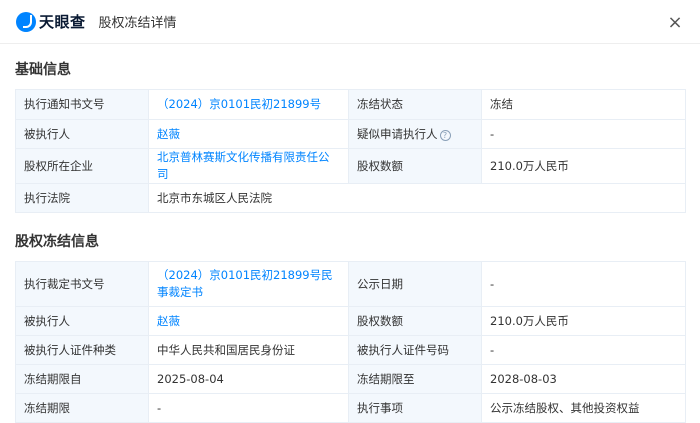 This screenshot has height=423, width=700. Describe the element at coordinates (245, 283) in the screenshot. I see `ruling-number-link: （2024）京0101民初21899号民事裁定书` at that location.